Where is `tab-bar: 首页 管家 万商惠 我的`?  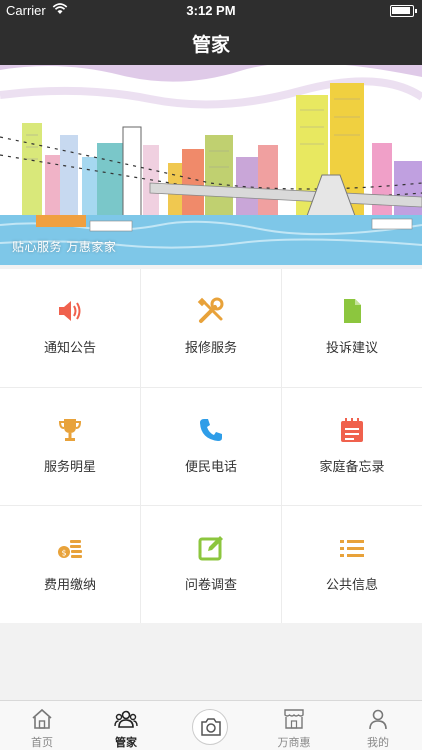
tab-bar: 首页 管家 万商惠 我的 is located at coordinates (211, 725).